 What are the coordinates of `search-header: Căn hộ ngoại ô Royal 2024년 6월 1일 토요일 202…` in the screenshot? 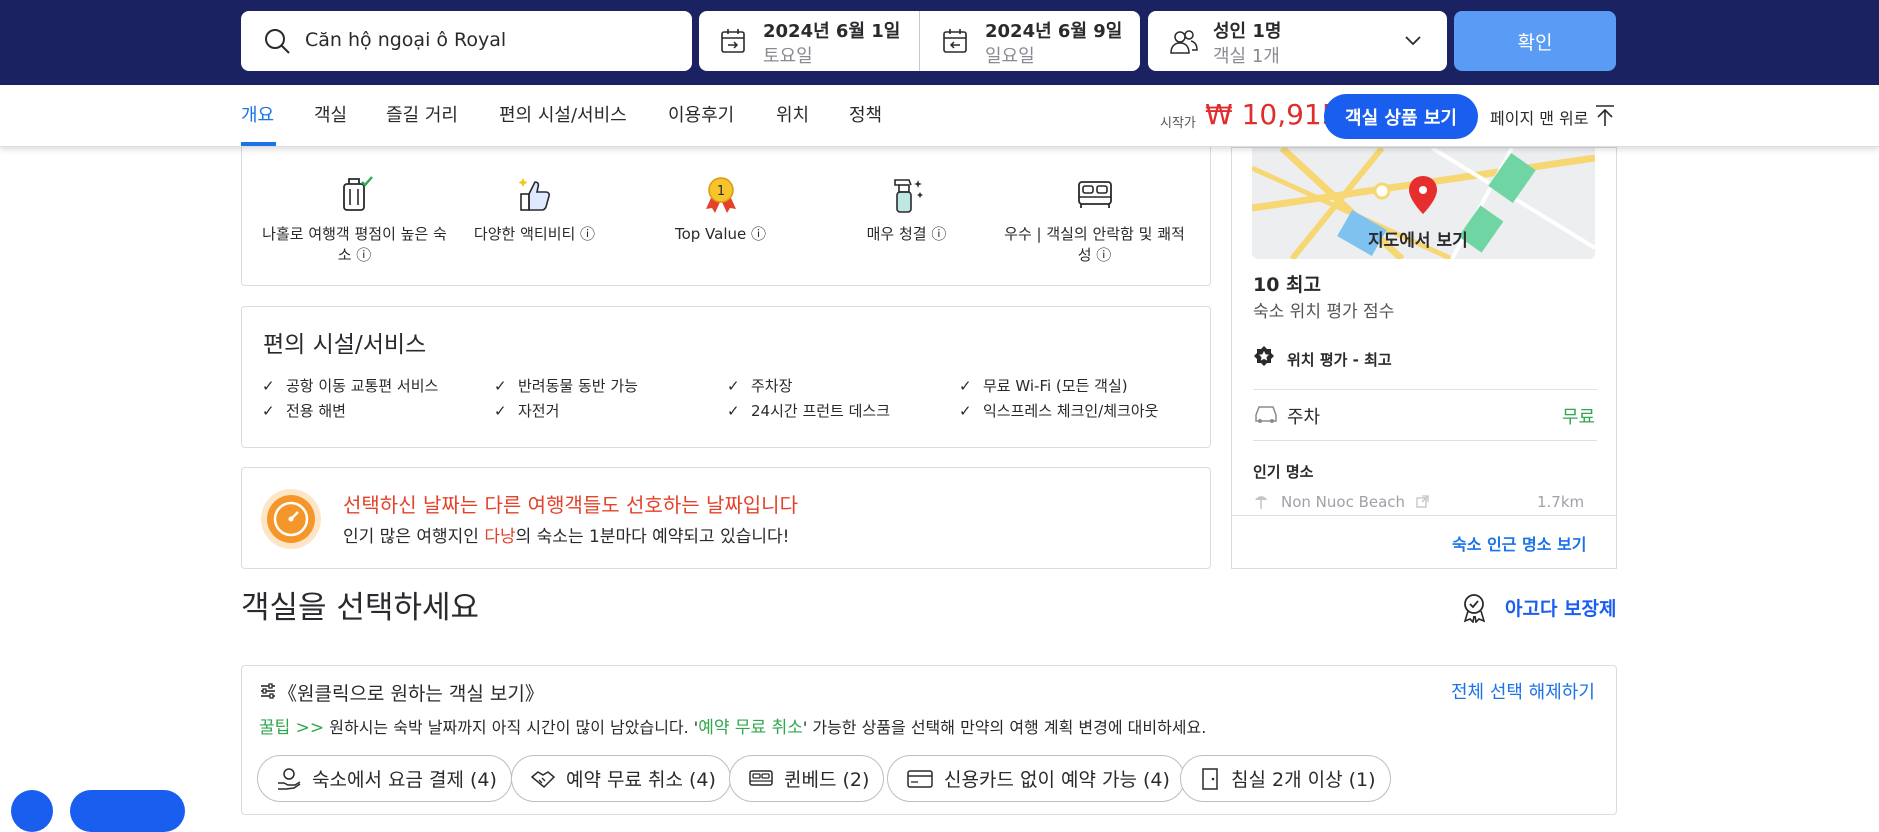 It's located at (939, 42).